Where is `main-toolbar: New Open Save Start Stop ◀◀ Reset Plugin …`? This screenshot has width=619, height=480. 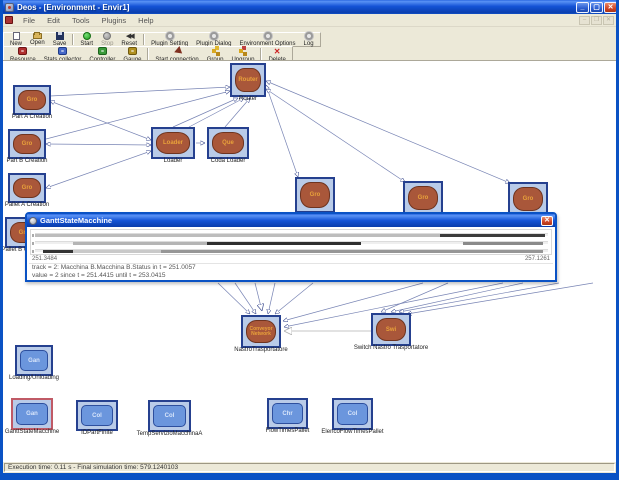 main-toolbar: New Open Save Start Stop ◀◀ Reset Plugin … is located at coordinates (162, 37).